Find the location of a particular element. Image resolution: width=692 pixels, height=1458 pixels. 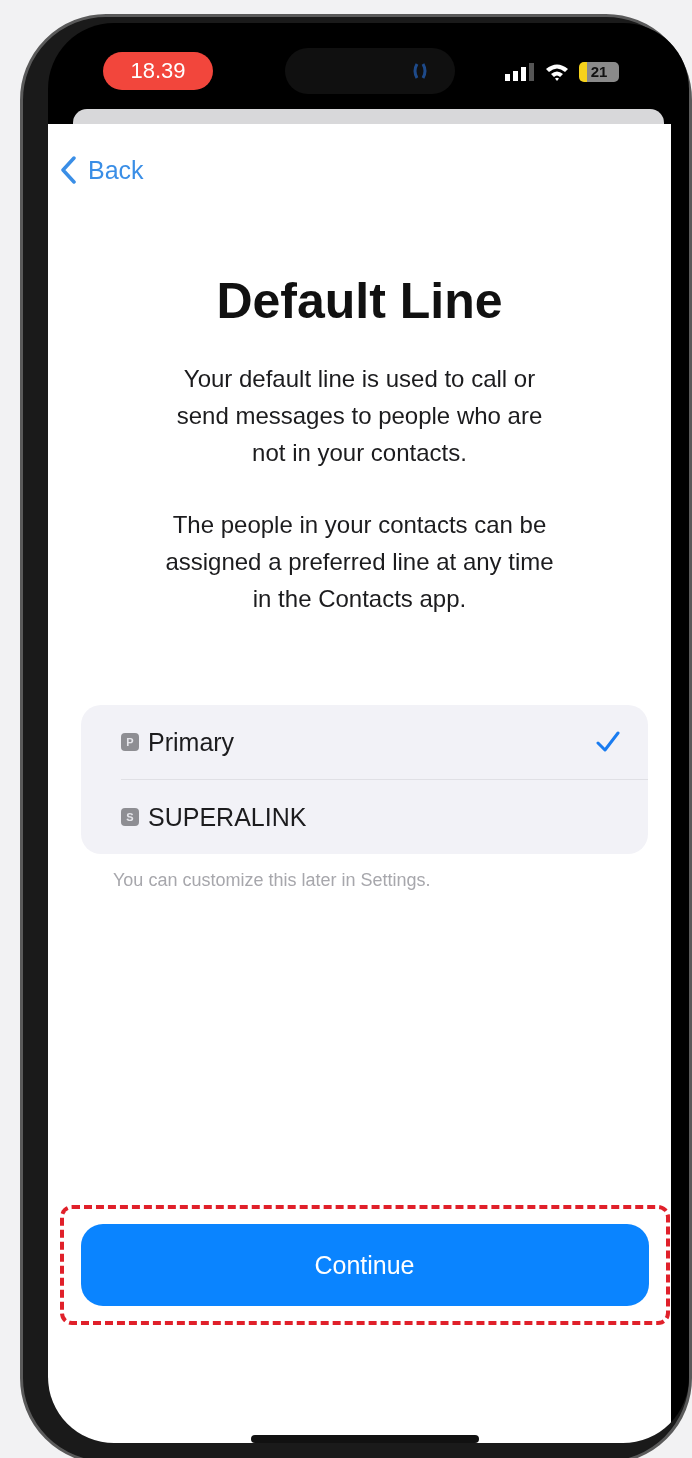

wifi-icon is located at coordinates (557, 71).